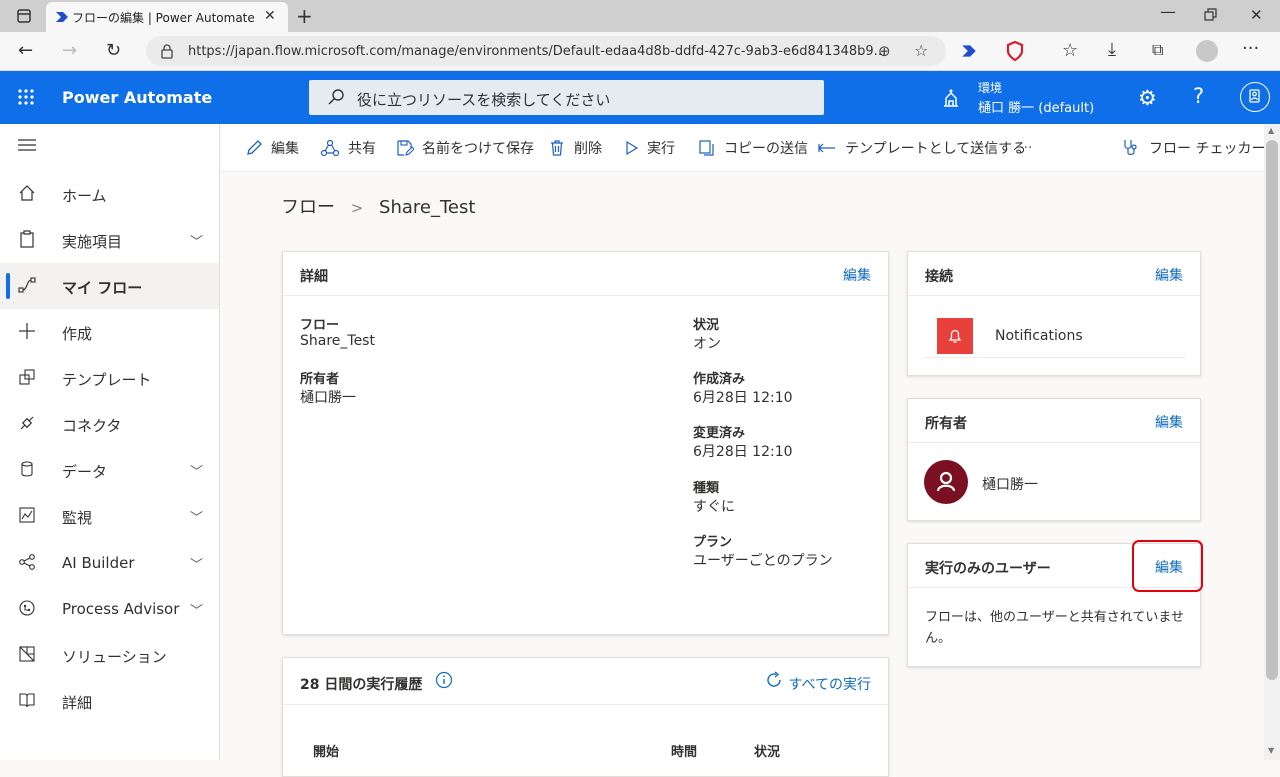 The width and height of the screenshot is (1280, 777). I want to click on user-account-icon, so click(1255, 97).